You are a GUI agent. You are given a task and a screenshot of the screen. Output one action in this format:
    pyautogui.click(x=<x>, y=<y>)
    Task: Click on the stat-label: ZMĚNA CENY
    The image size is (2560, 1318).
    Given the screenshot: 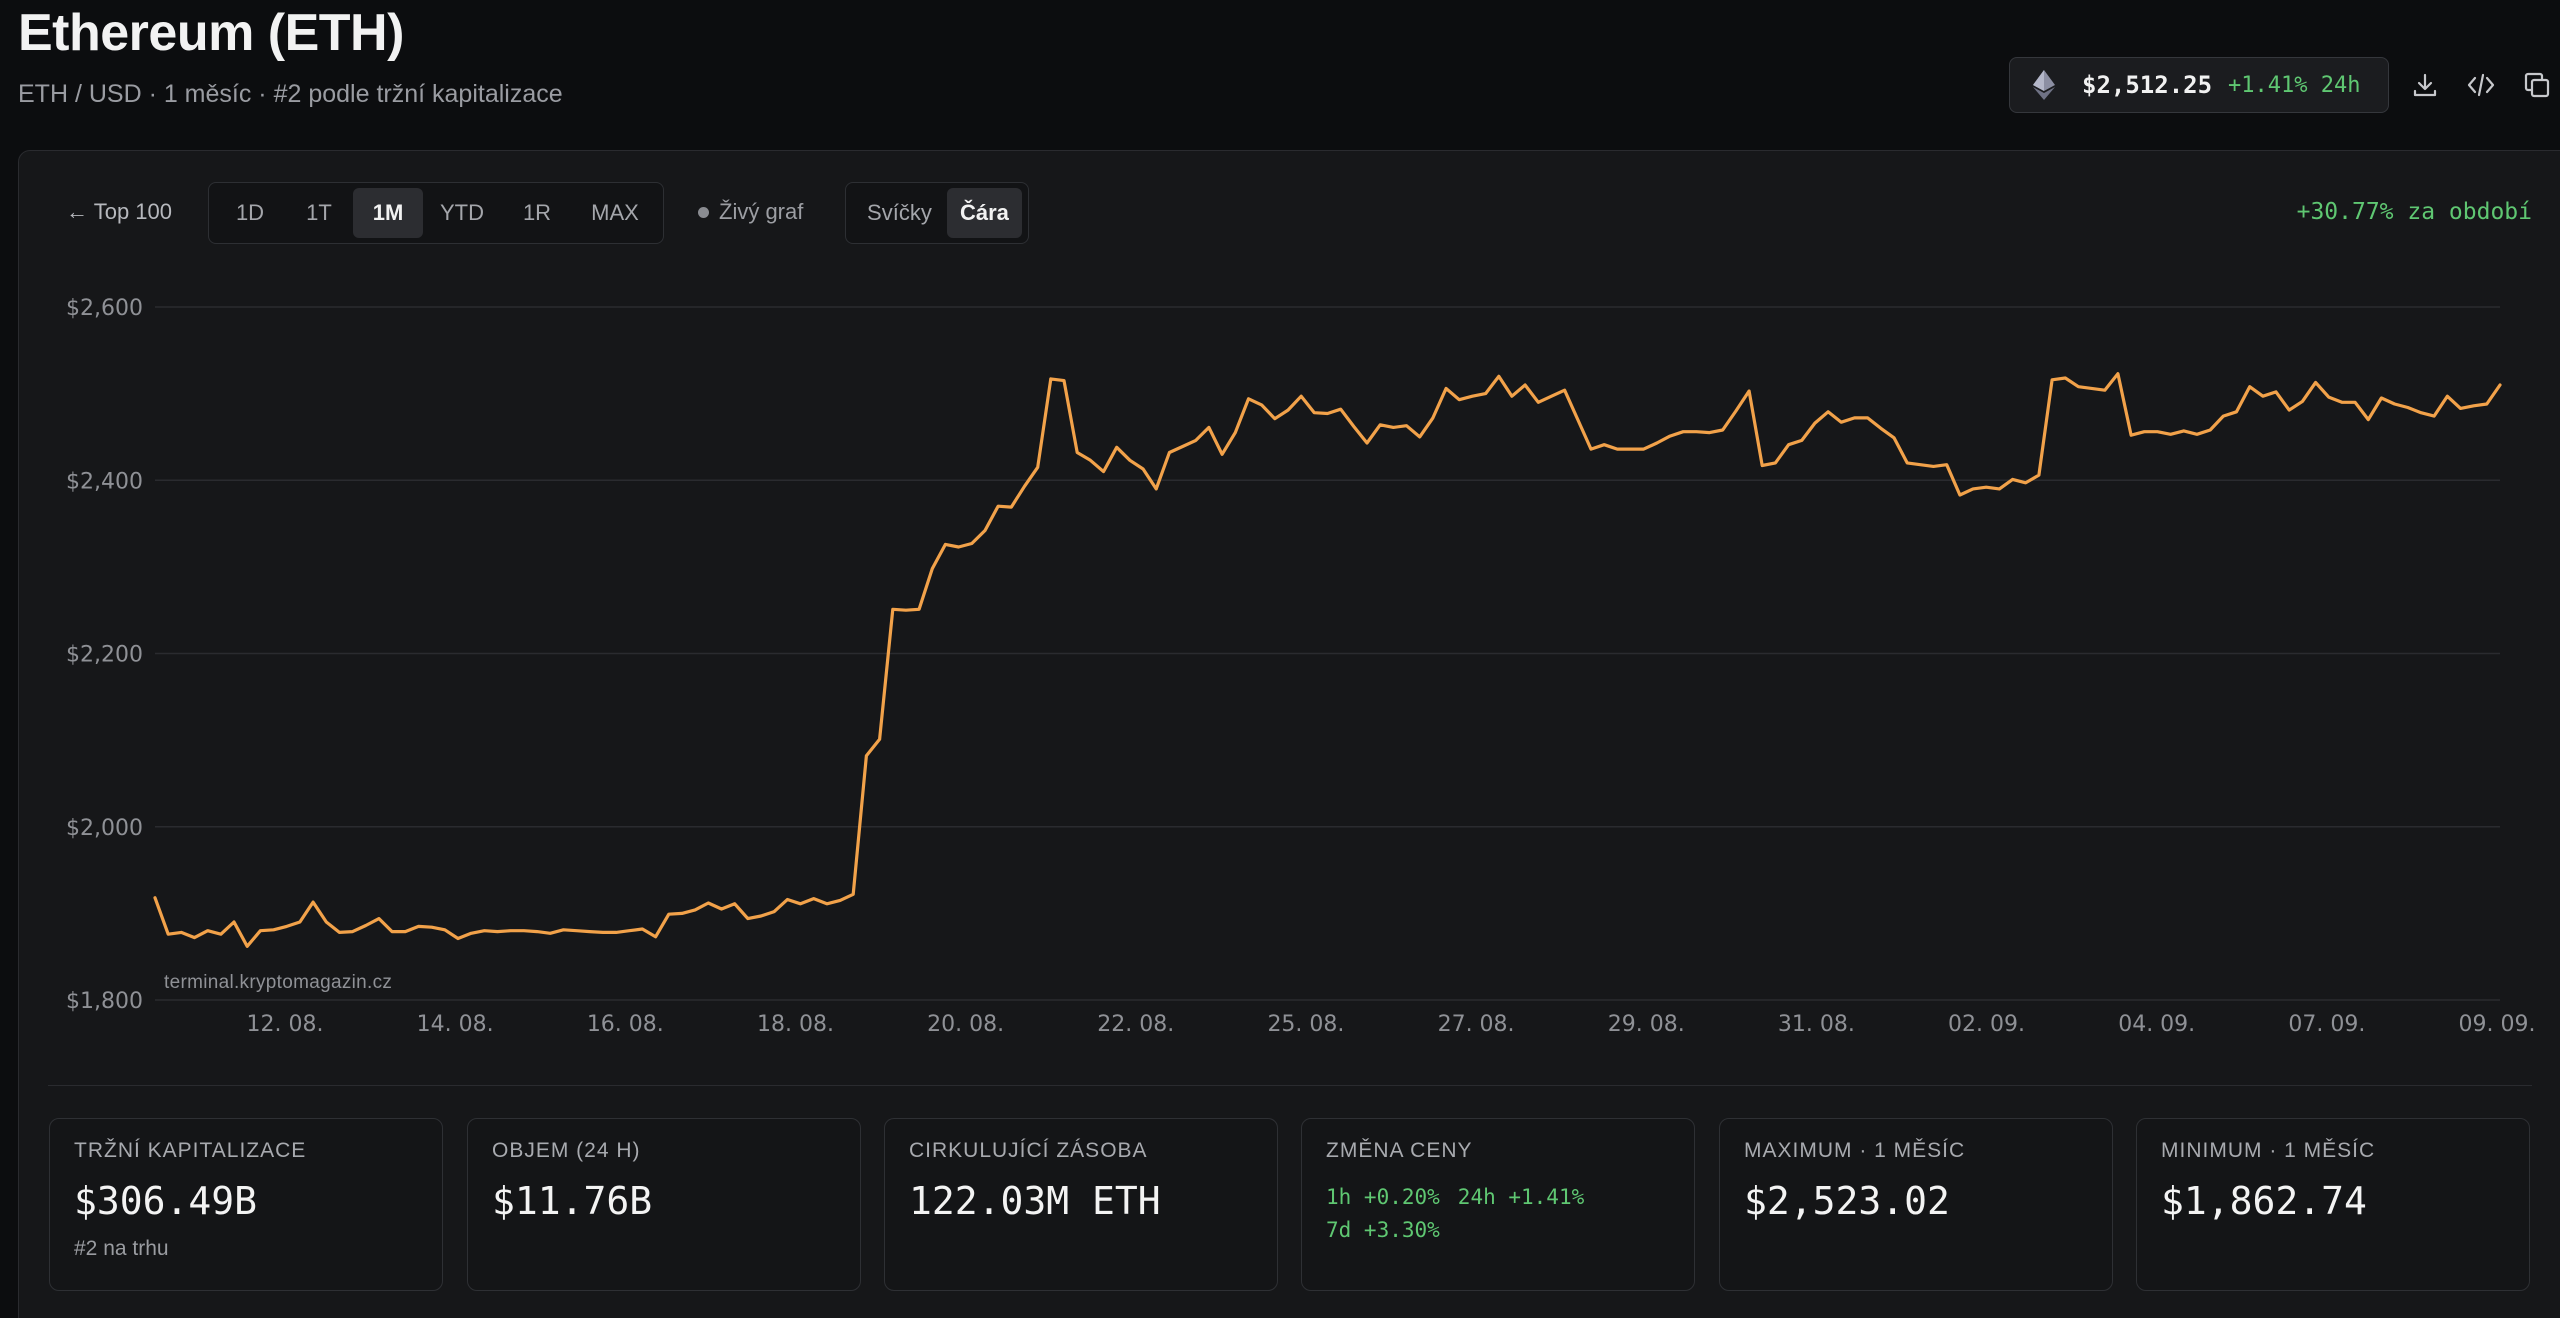 What is the action you would take?
    pyautogui.click(x=1399, y=1150)
    